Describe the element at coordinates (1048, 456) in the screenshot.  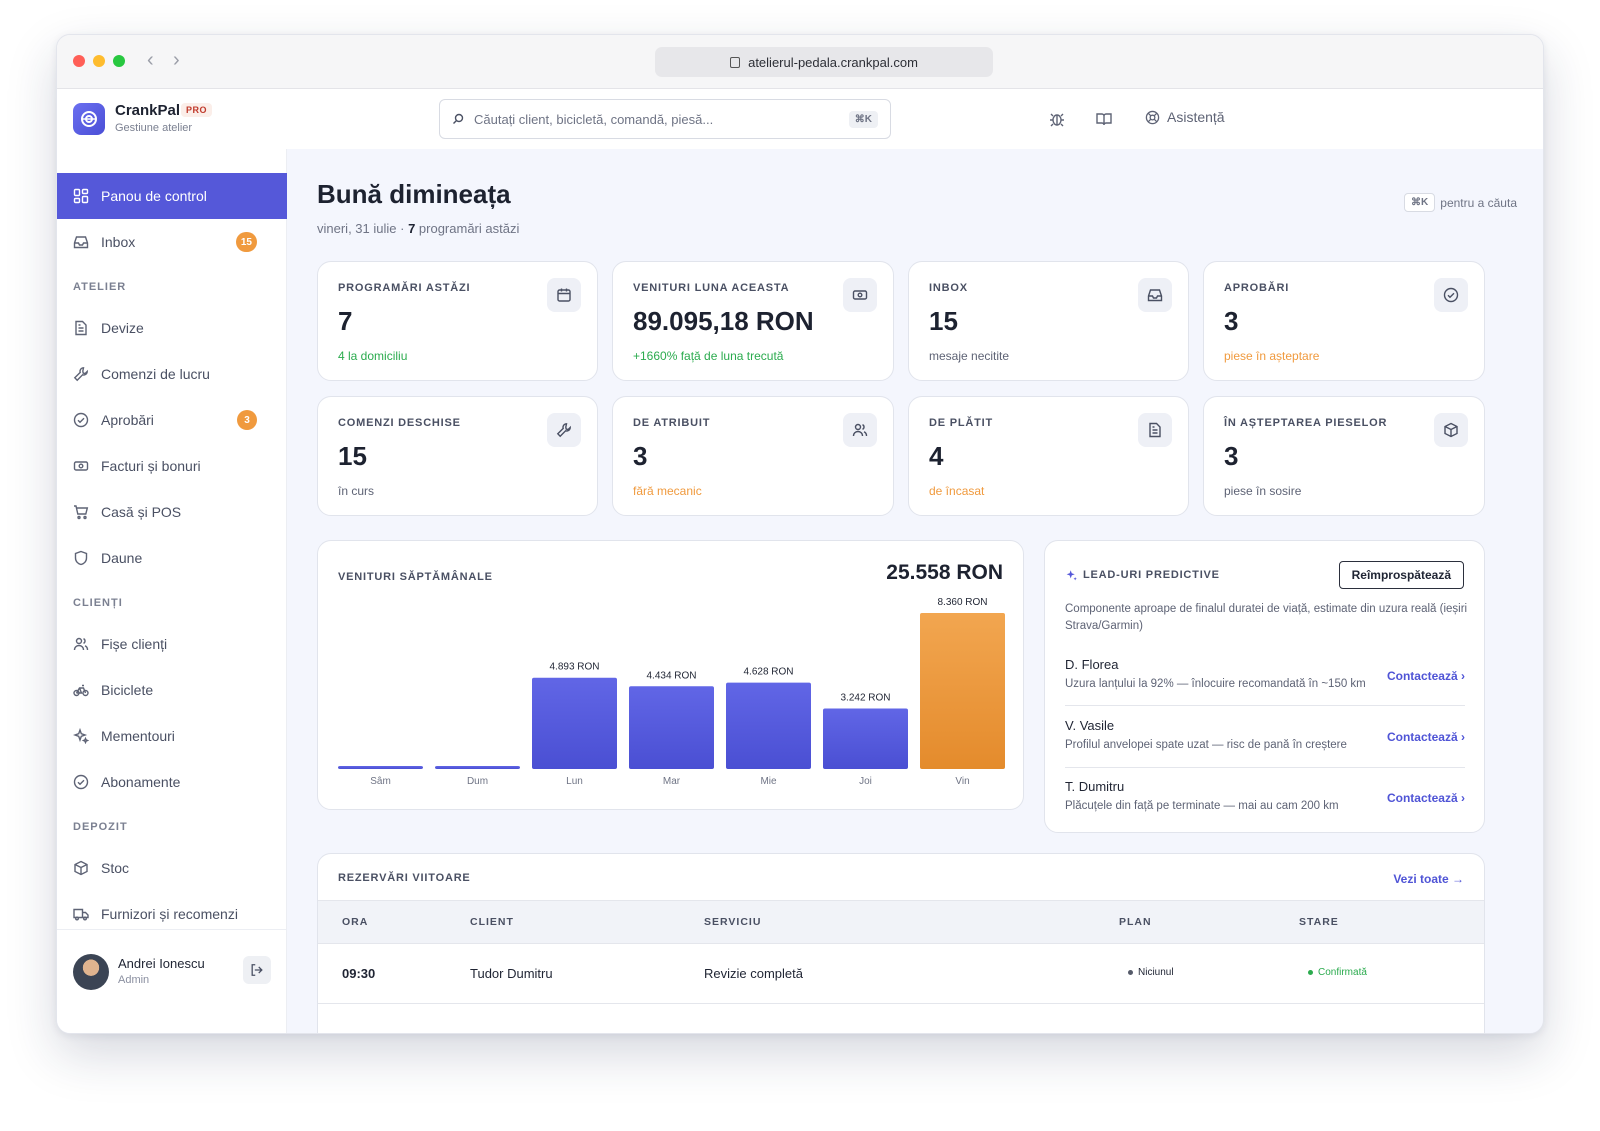
I see `stat-card-to-pay: DE PLĂTIT 4 de încasat` at that location.